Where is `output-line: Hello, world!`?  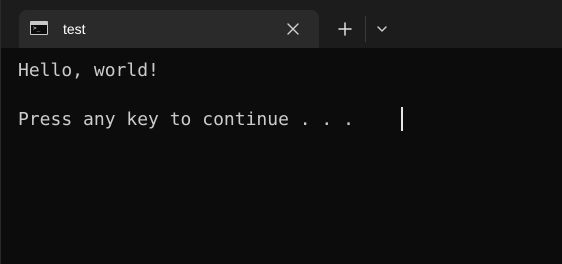 output-line: Hello, world! is located at coordinates (88, 70).